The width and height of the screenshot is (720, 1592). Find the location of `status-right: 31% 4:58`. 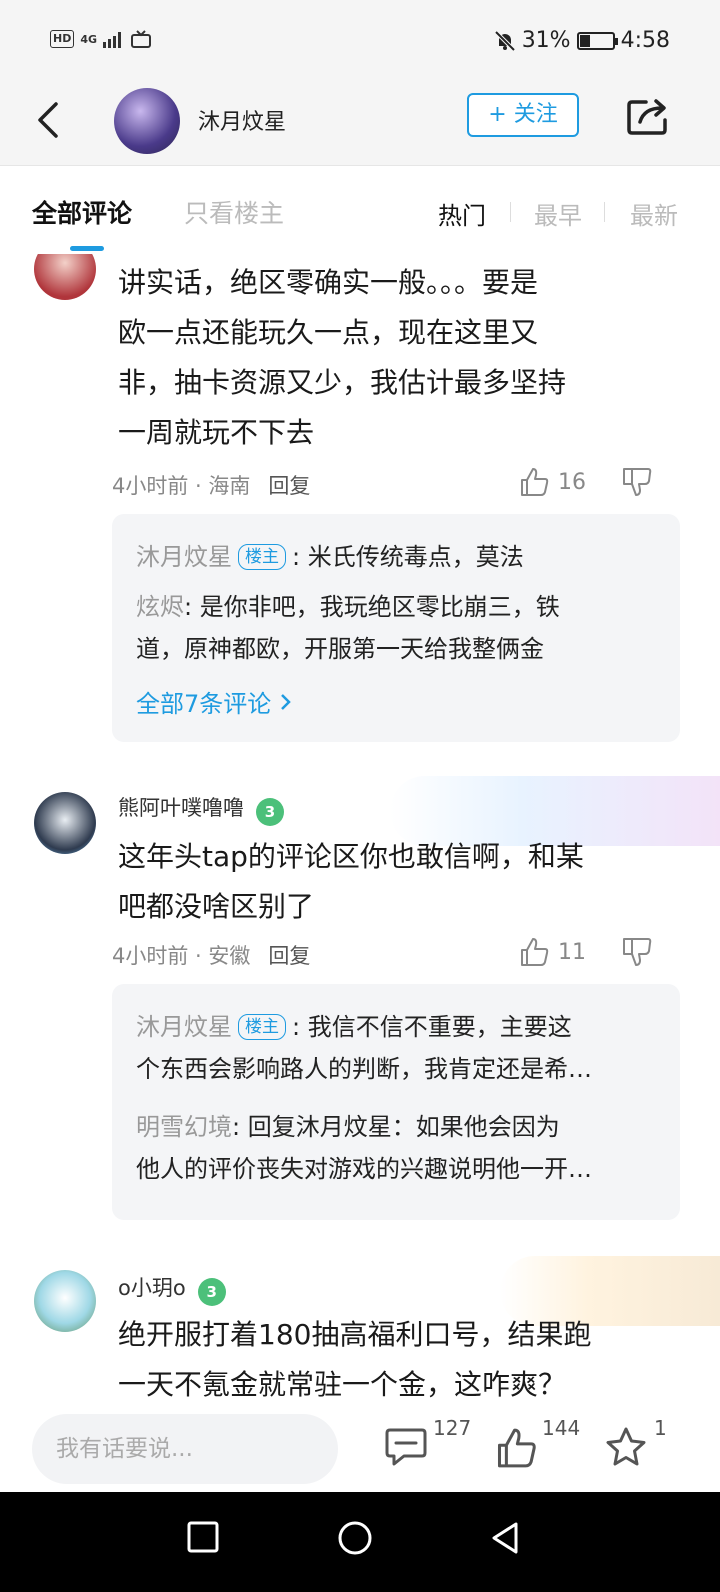

status-right: 31% 4:58 is located at coordinates (582, 40).